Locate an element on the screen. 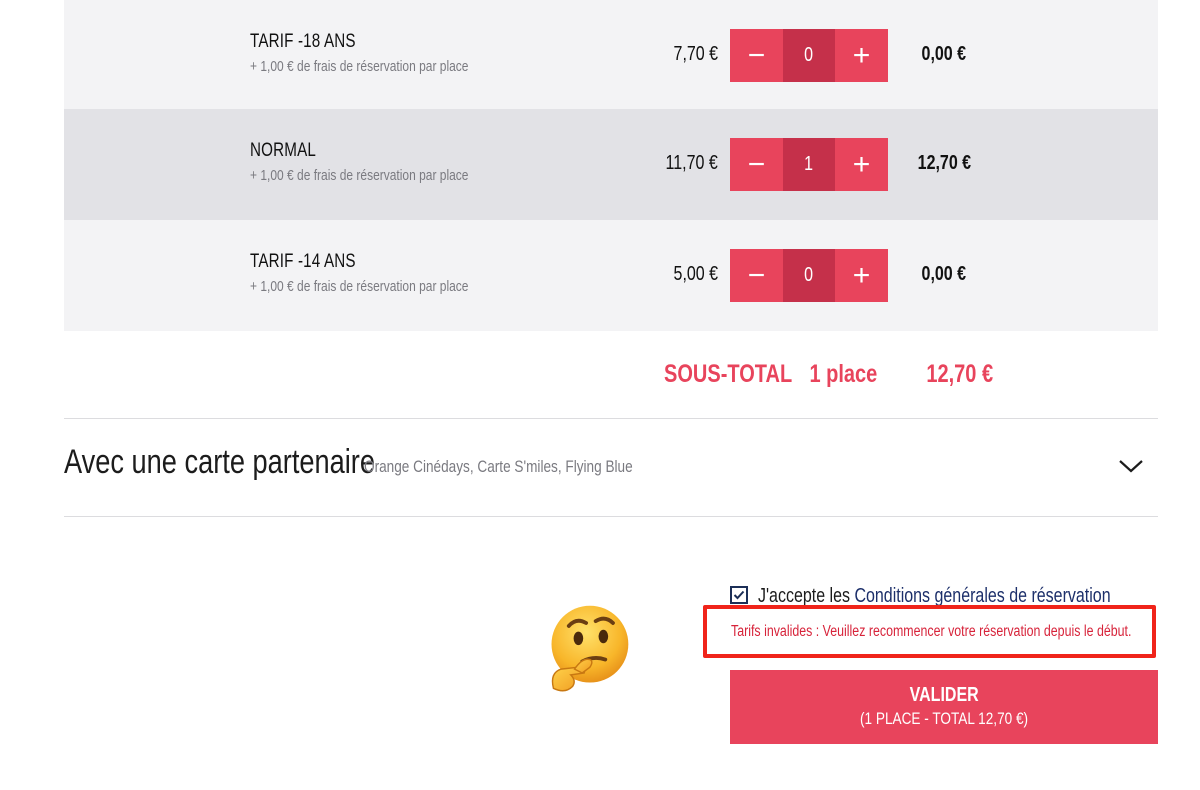 The height and width of the screenshot is (790, 1200). terms-link: Conditions générales de réservation is located at coordinates (982, 596).